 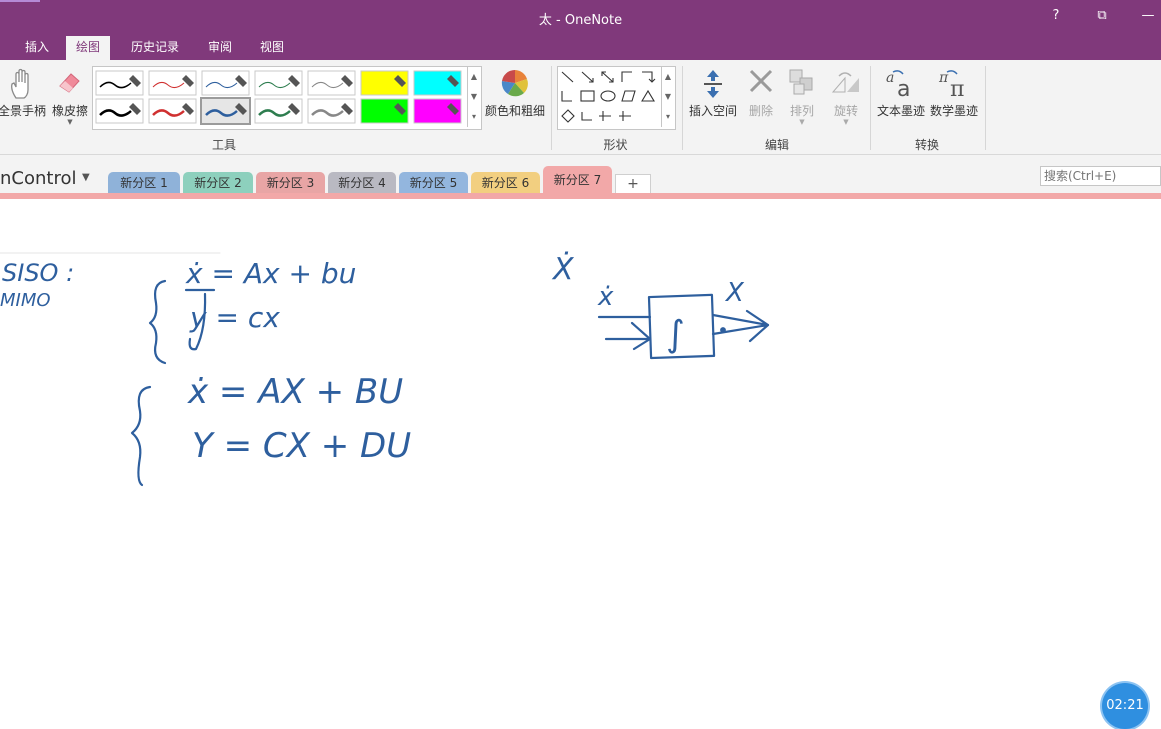 I want to click on siso-output-equation: y = cx, so click(x=234, y=317).